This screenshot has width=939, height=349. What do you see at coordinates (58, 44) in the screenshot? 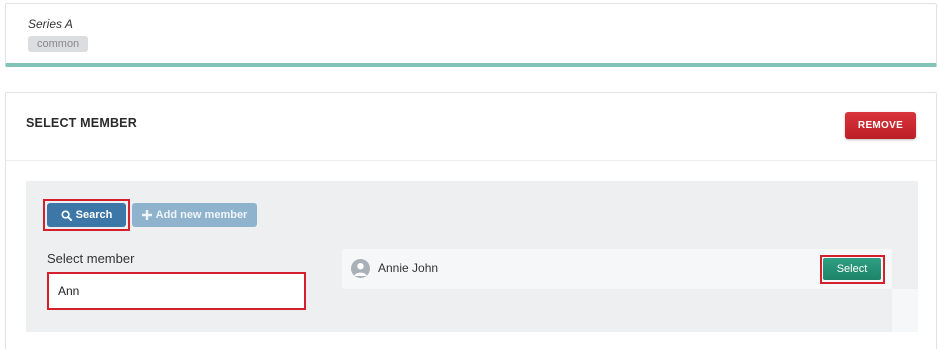
I see `series-tag: common` at bounding box center [58, 44].